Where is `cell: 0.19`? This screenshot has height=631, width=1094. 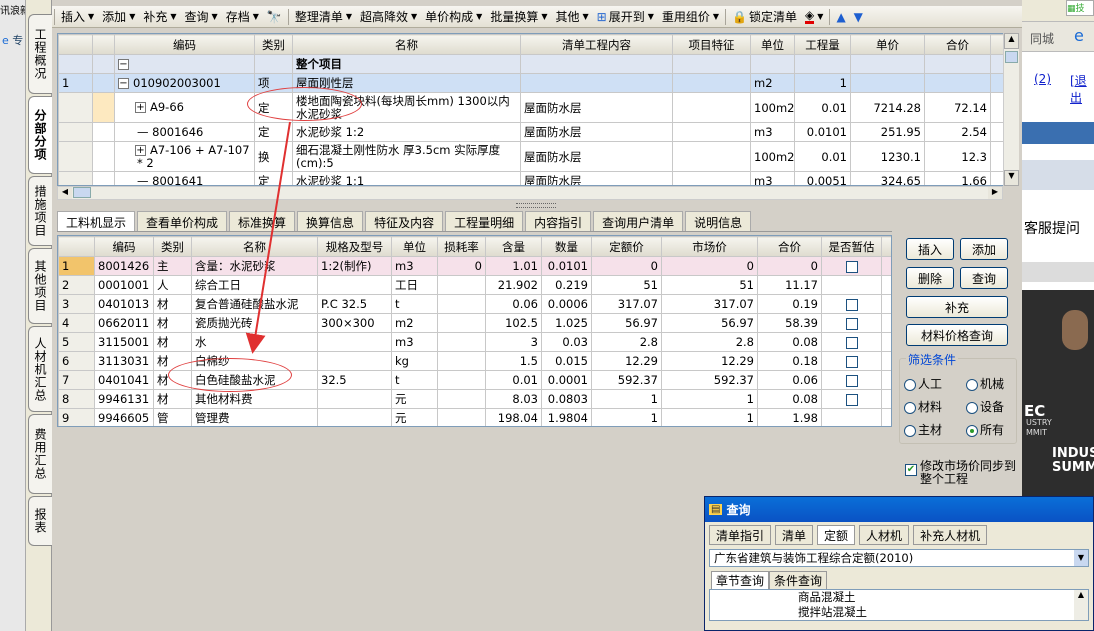 cell: 0.19 is located at coordinates (789, 304).